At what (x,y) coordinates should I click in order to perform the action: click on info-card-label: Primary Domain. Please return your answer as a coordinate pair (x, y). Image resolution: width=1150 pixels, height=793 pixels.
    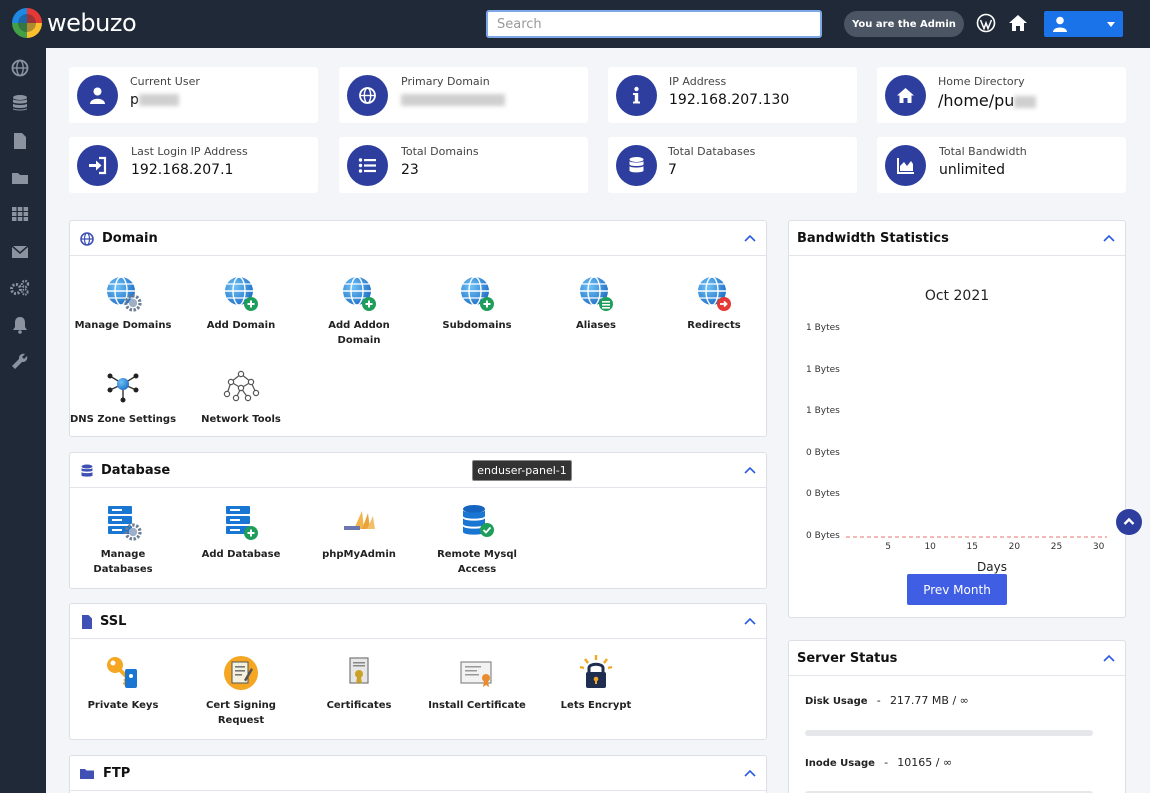
    Looking at the image, I should click on (445, 81).